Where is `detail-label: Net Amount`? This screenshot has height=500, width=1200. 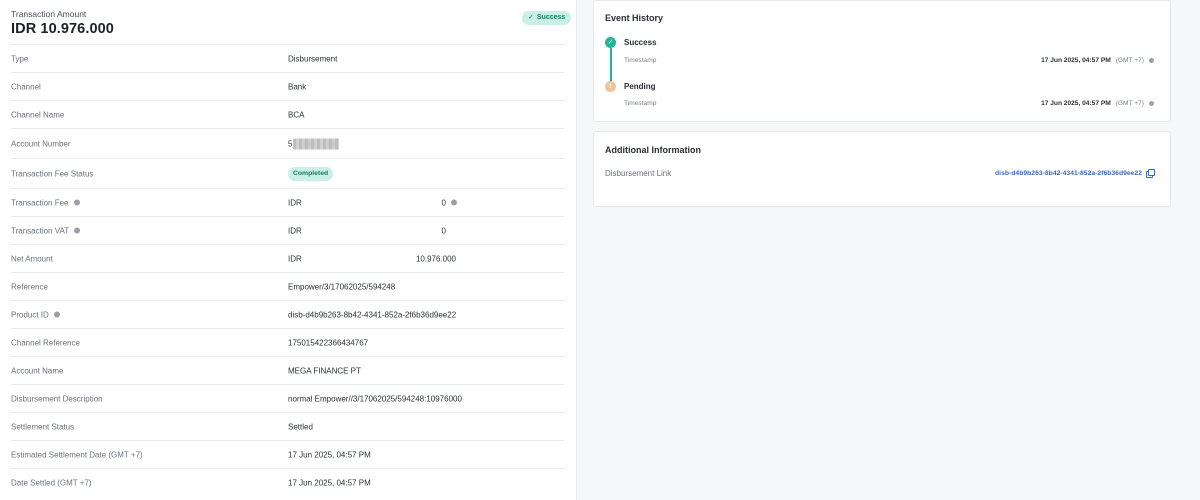 detail-label: Net Amount is located at coordinates (32, 258).